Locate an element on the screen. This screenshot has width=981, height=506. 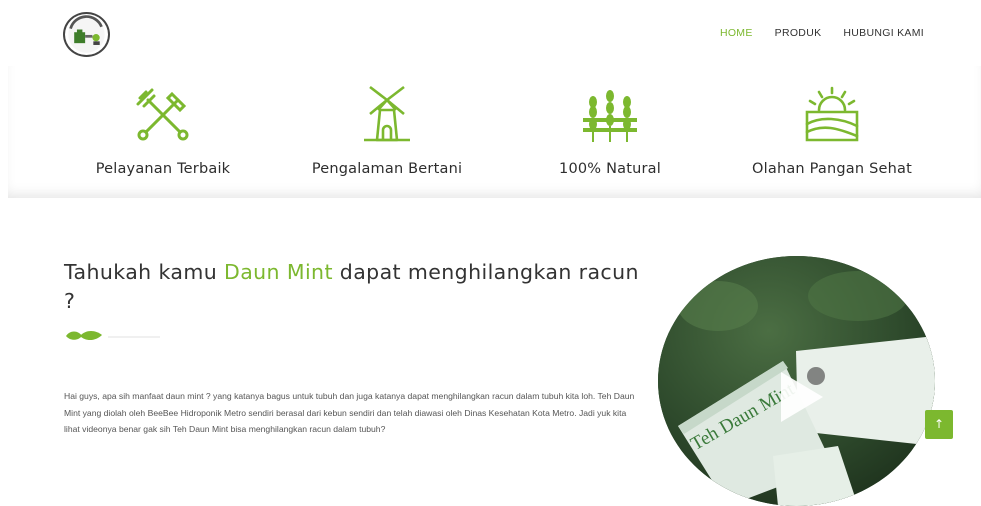
feature-olahan: Olahan Pangan Sehat is located at coordinates (832, 130).